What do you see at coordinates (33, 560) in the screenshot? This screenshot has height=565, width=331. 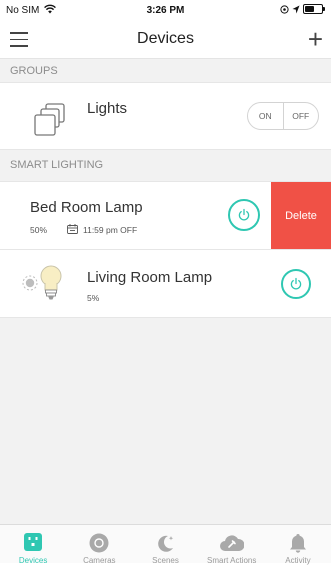 I see `tab-label: Devices` at bounding box center [33, 560].